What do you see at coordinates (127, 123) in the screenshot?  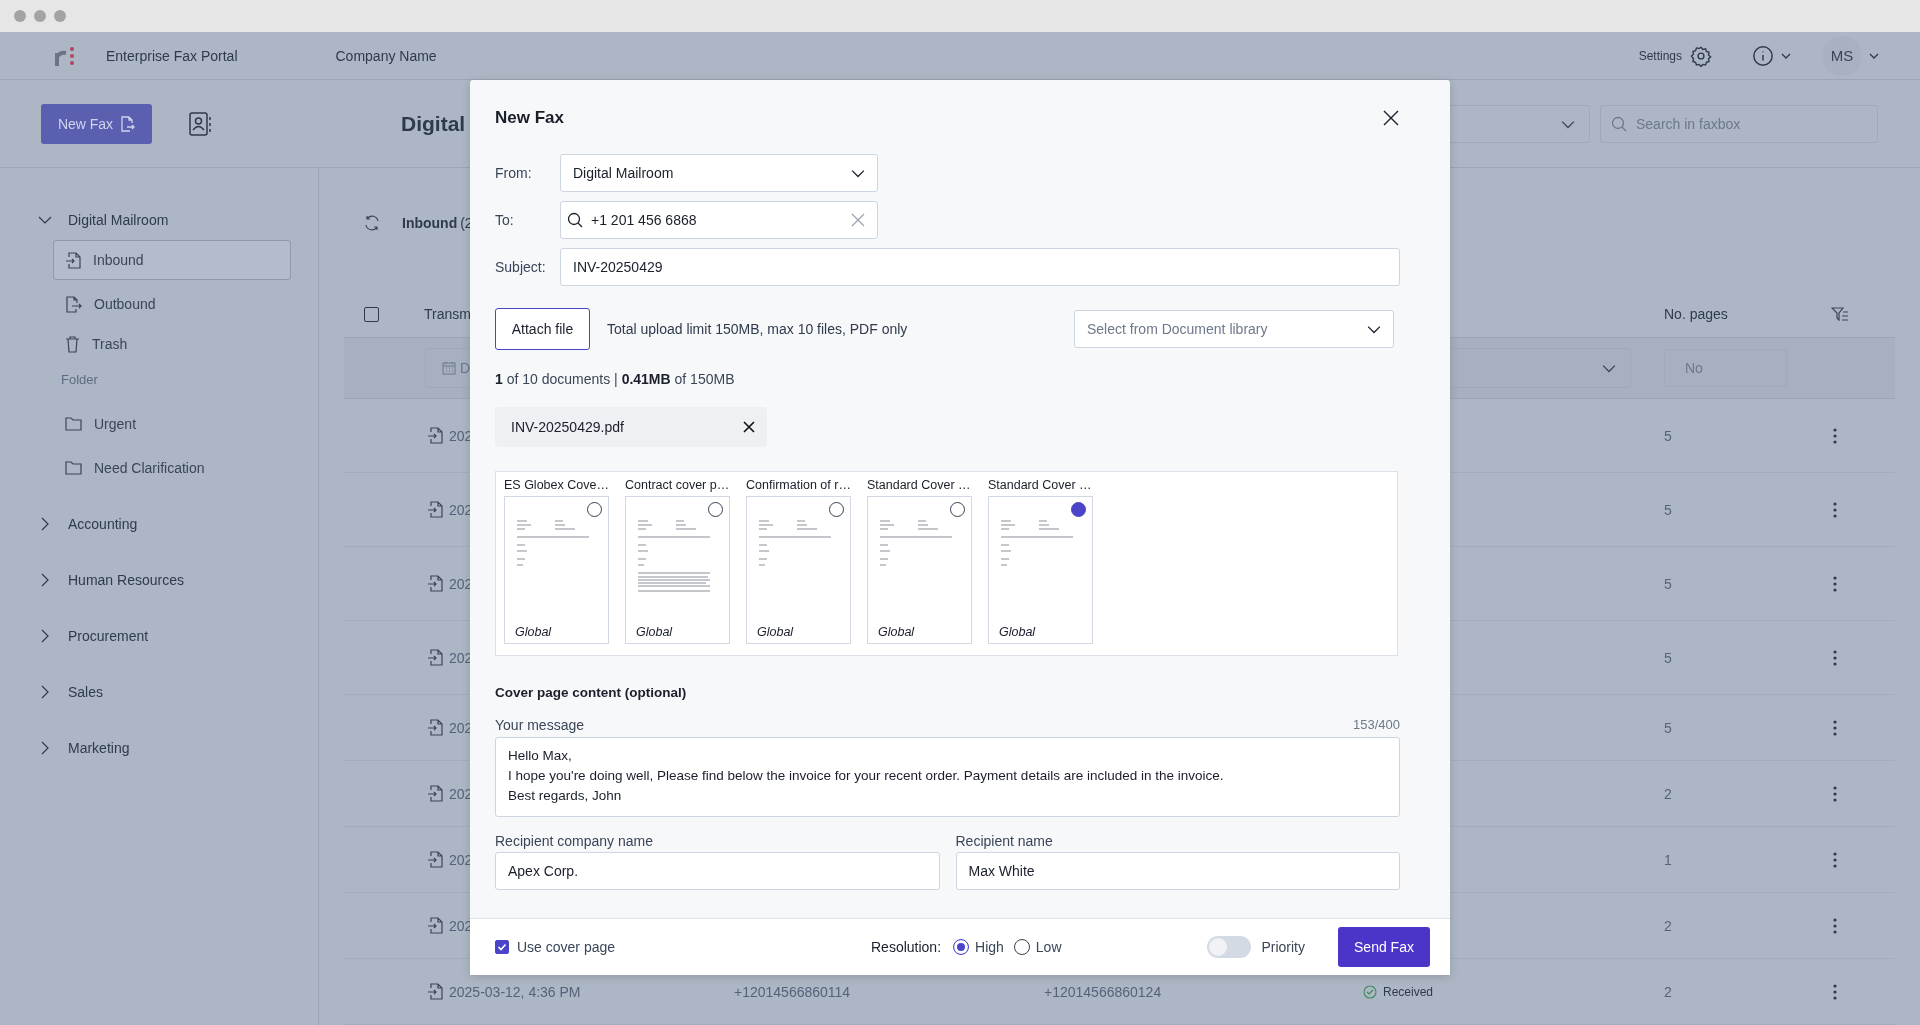 I see `document-arrow-icon` at bounding box center [127, 123].